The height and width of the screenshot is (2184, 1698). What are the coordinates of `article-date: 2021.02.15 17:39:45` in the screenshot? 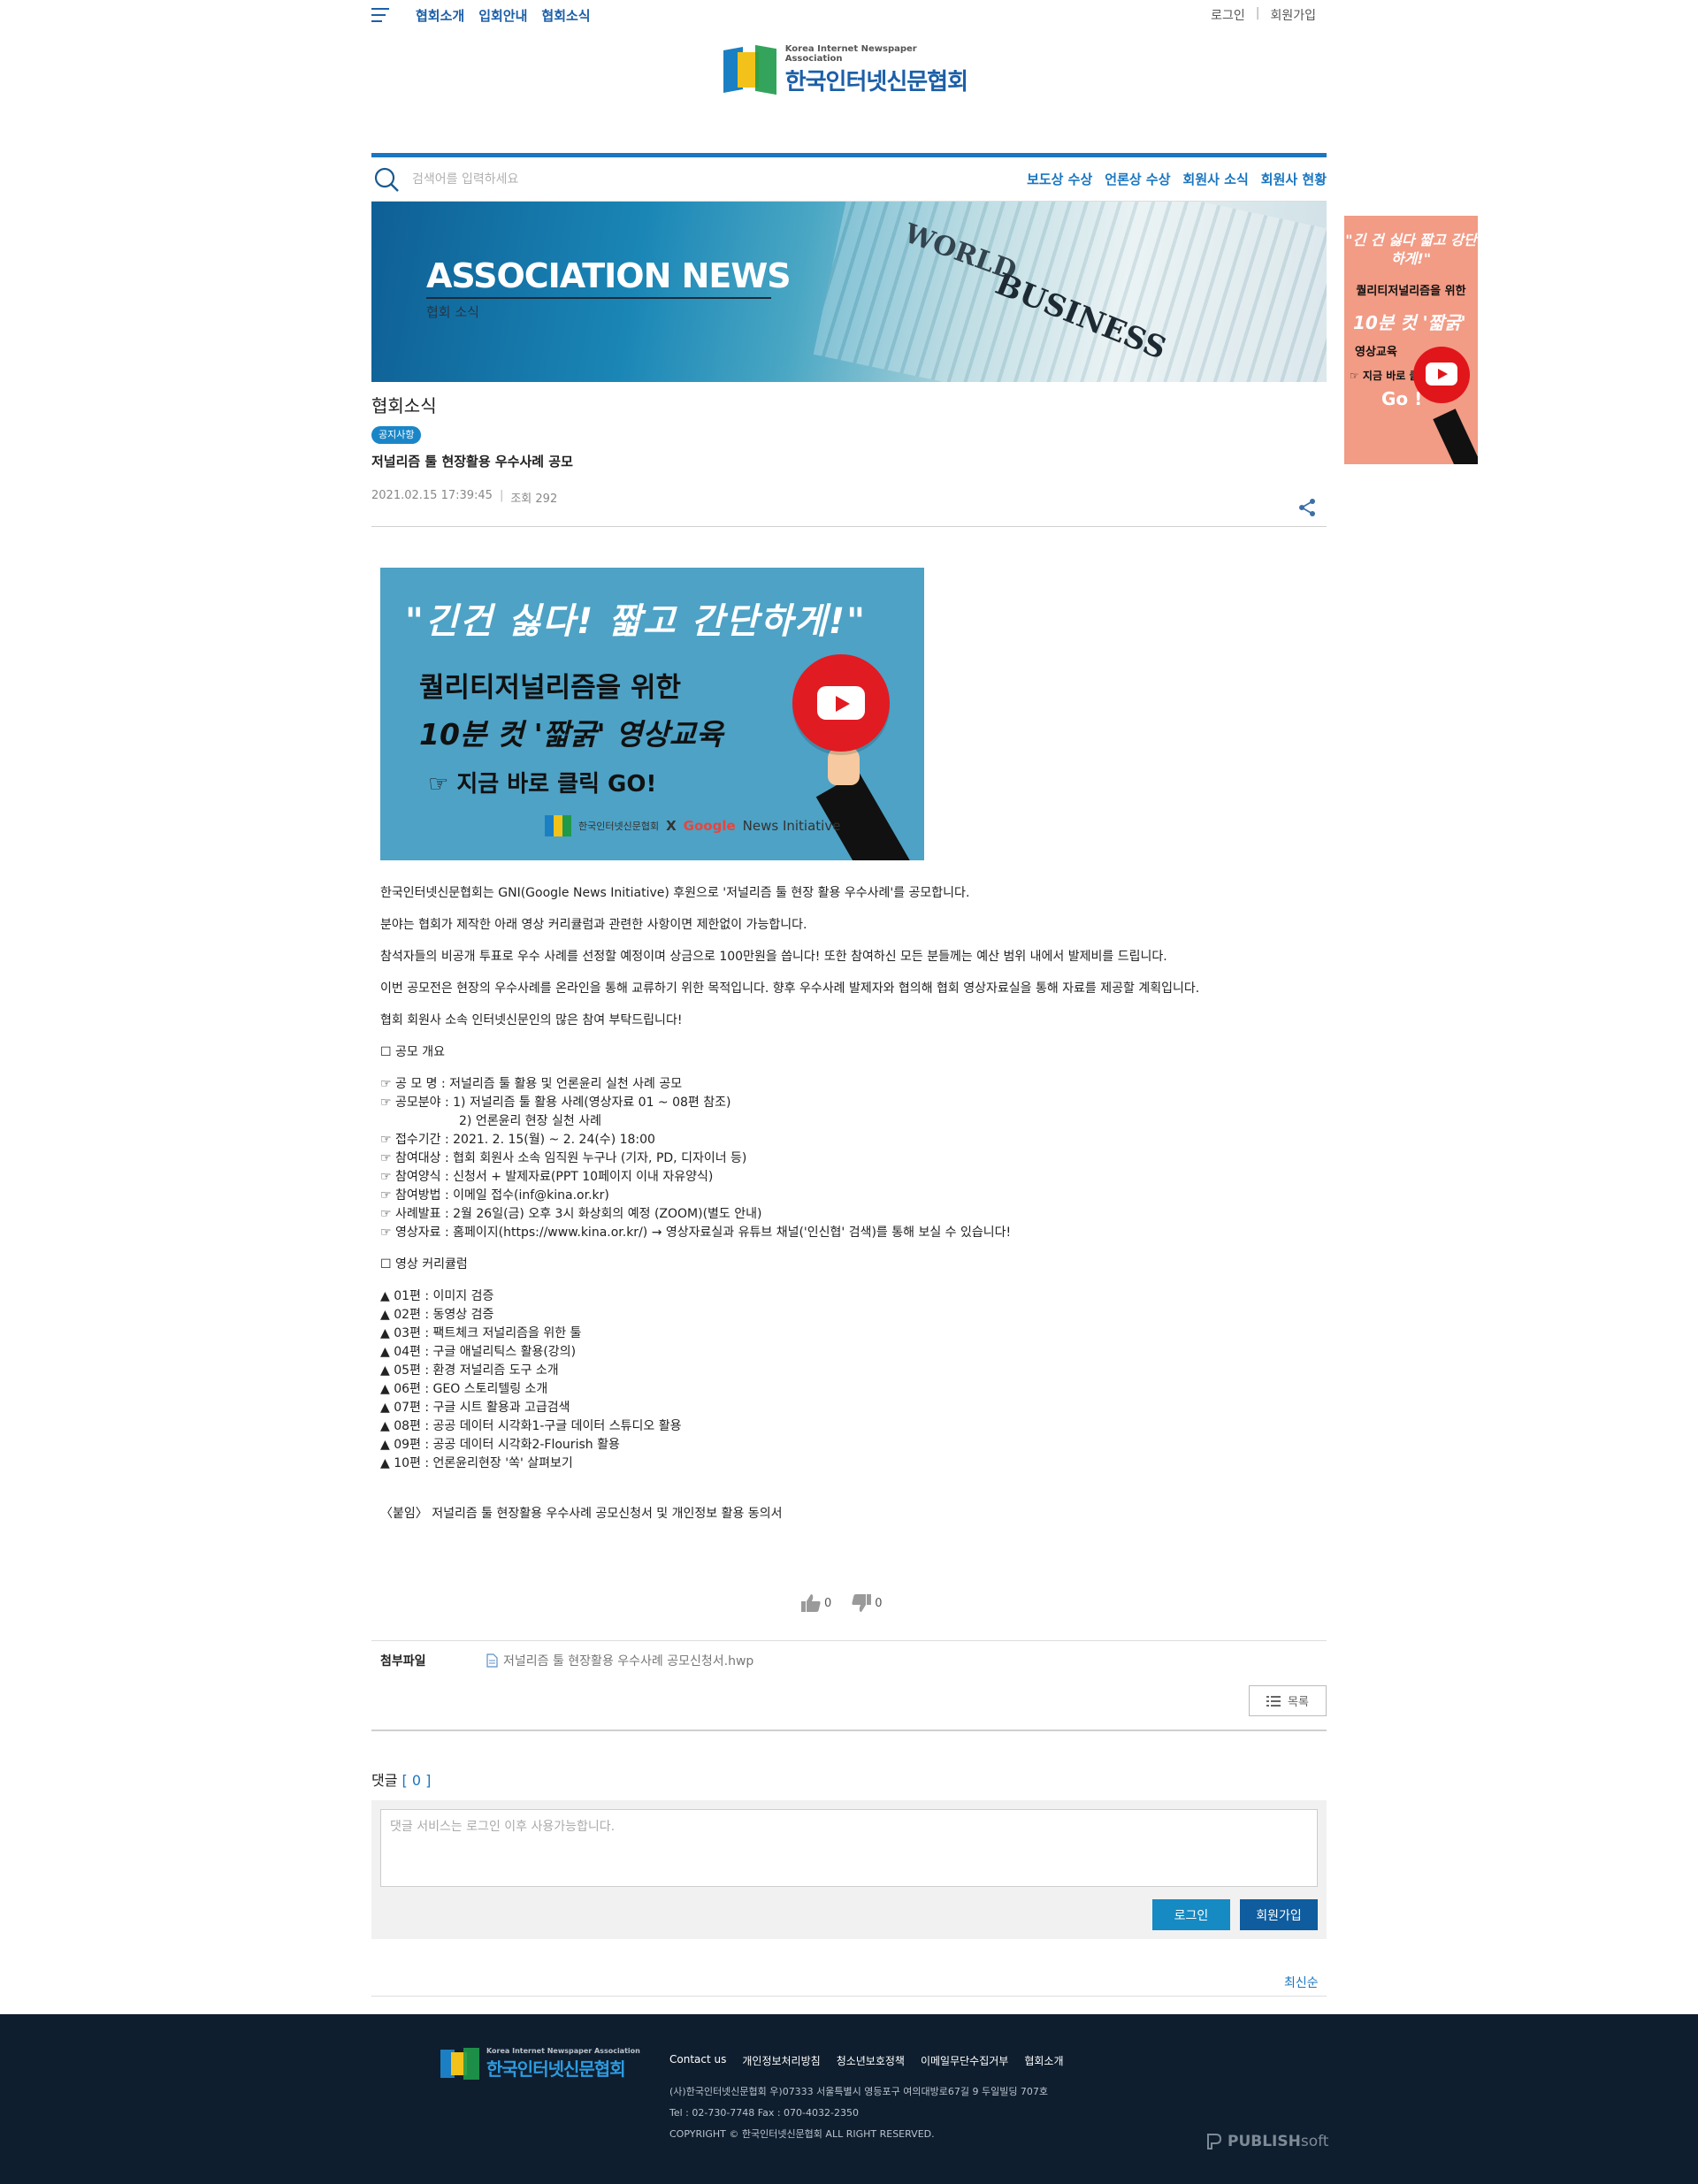 It's located at (432, 495).